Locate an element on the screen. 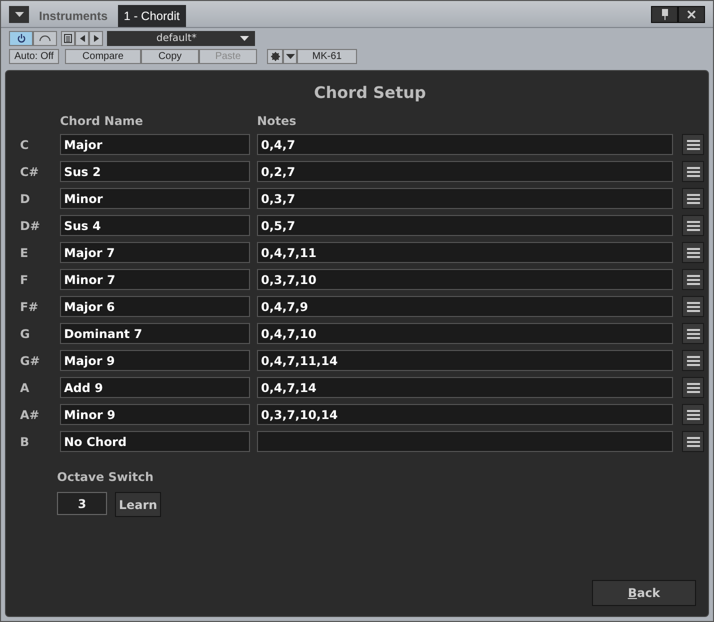 The image size is (714, 622). list-icon is located at coordinates (68, 38).